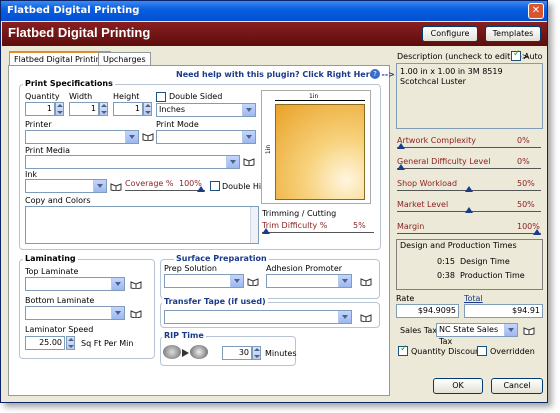  Describe the element at coordinates (450, 34) in the screenshot. I see `configure-button: Configure` at that location.